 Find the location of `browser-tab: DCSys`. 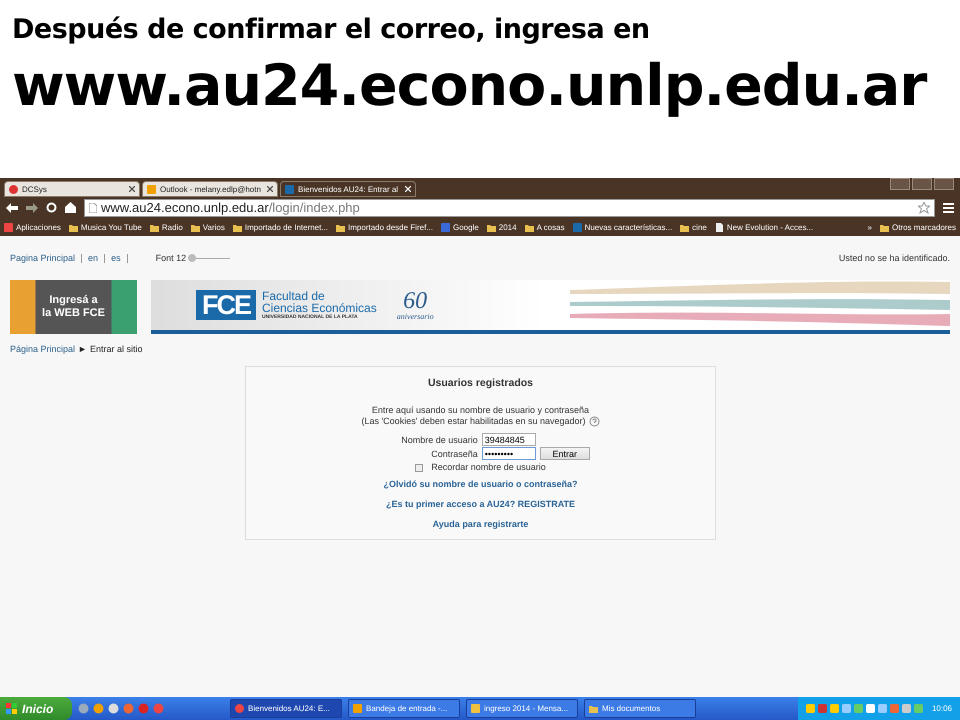

browser-tab: DCSys is located at coordinates (72, 189).